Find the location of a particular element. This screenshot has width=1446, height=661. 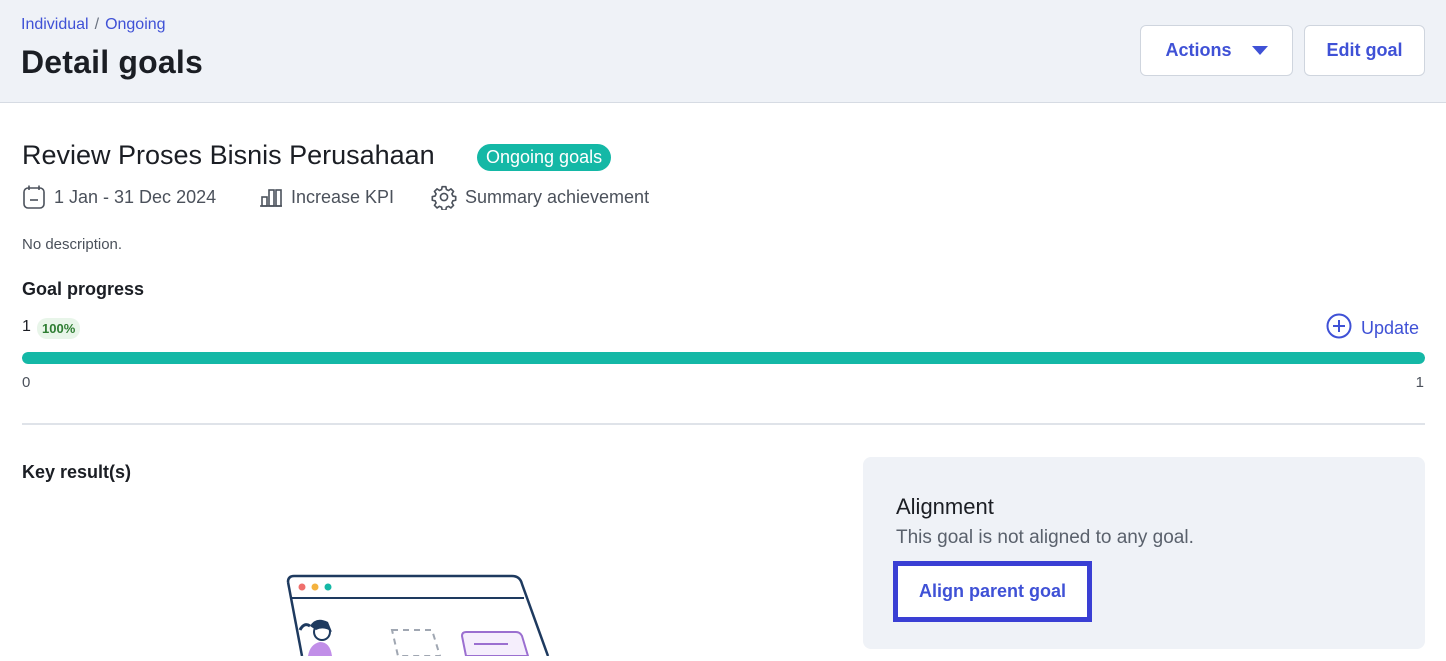

goal-description: No description. is located at coordinates (72, 244).